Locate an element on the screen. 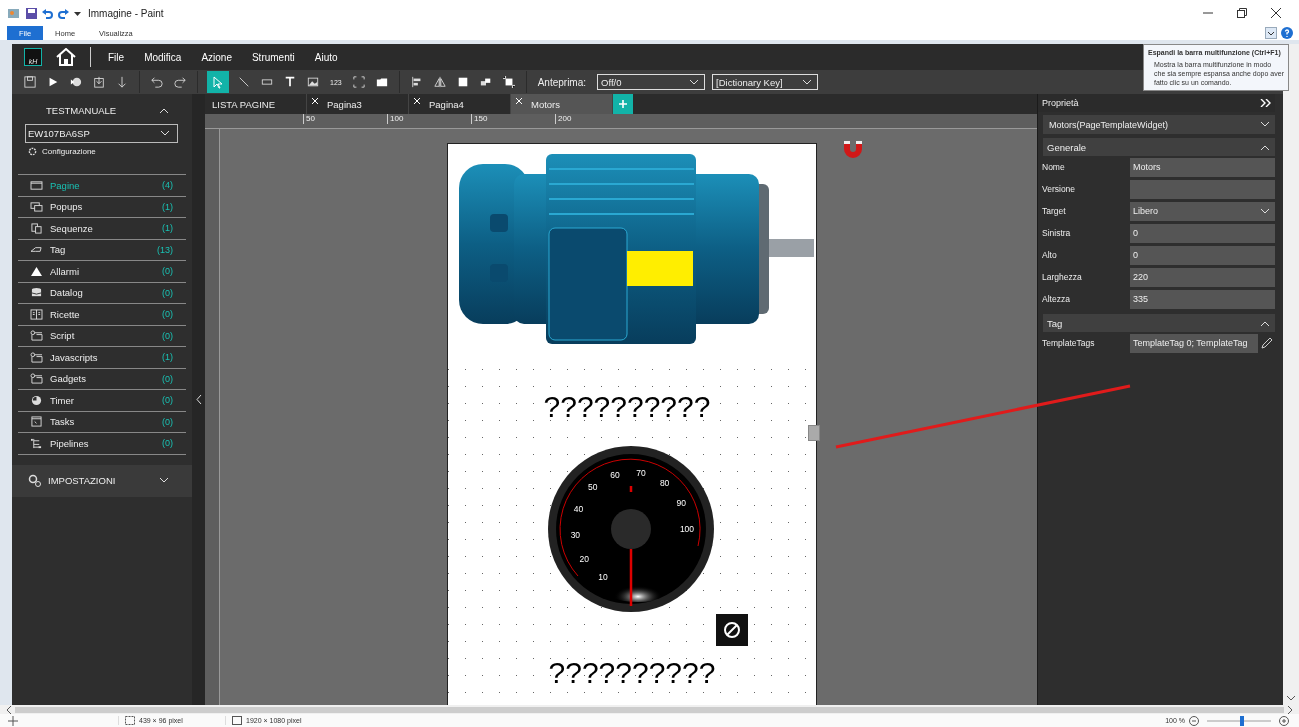  scroll-down-icon is located at coordinates (1291, 698).